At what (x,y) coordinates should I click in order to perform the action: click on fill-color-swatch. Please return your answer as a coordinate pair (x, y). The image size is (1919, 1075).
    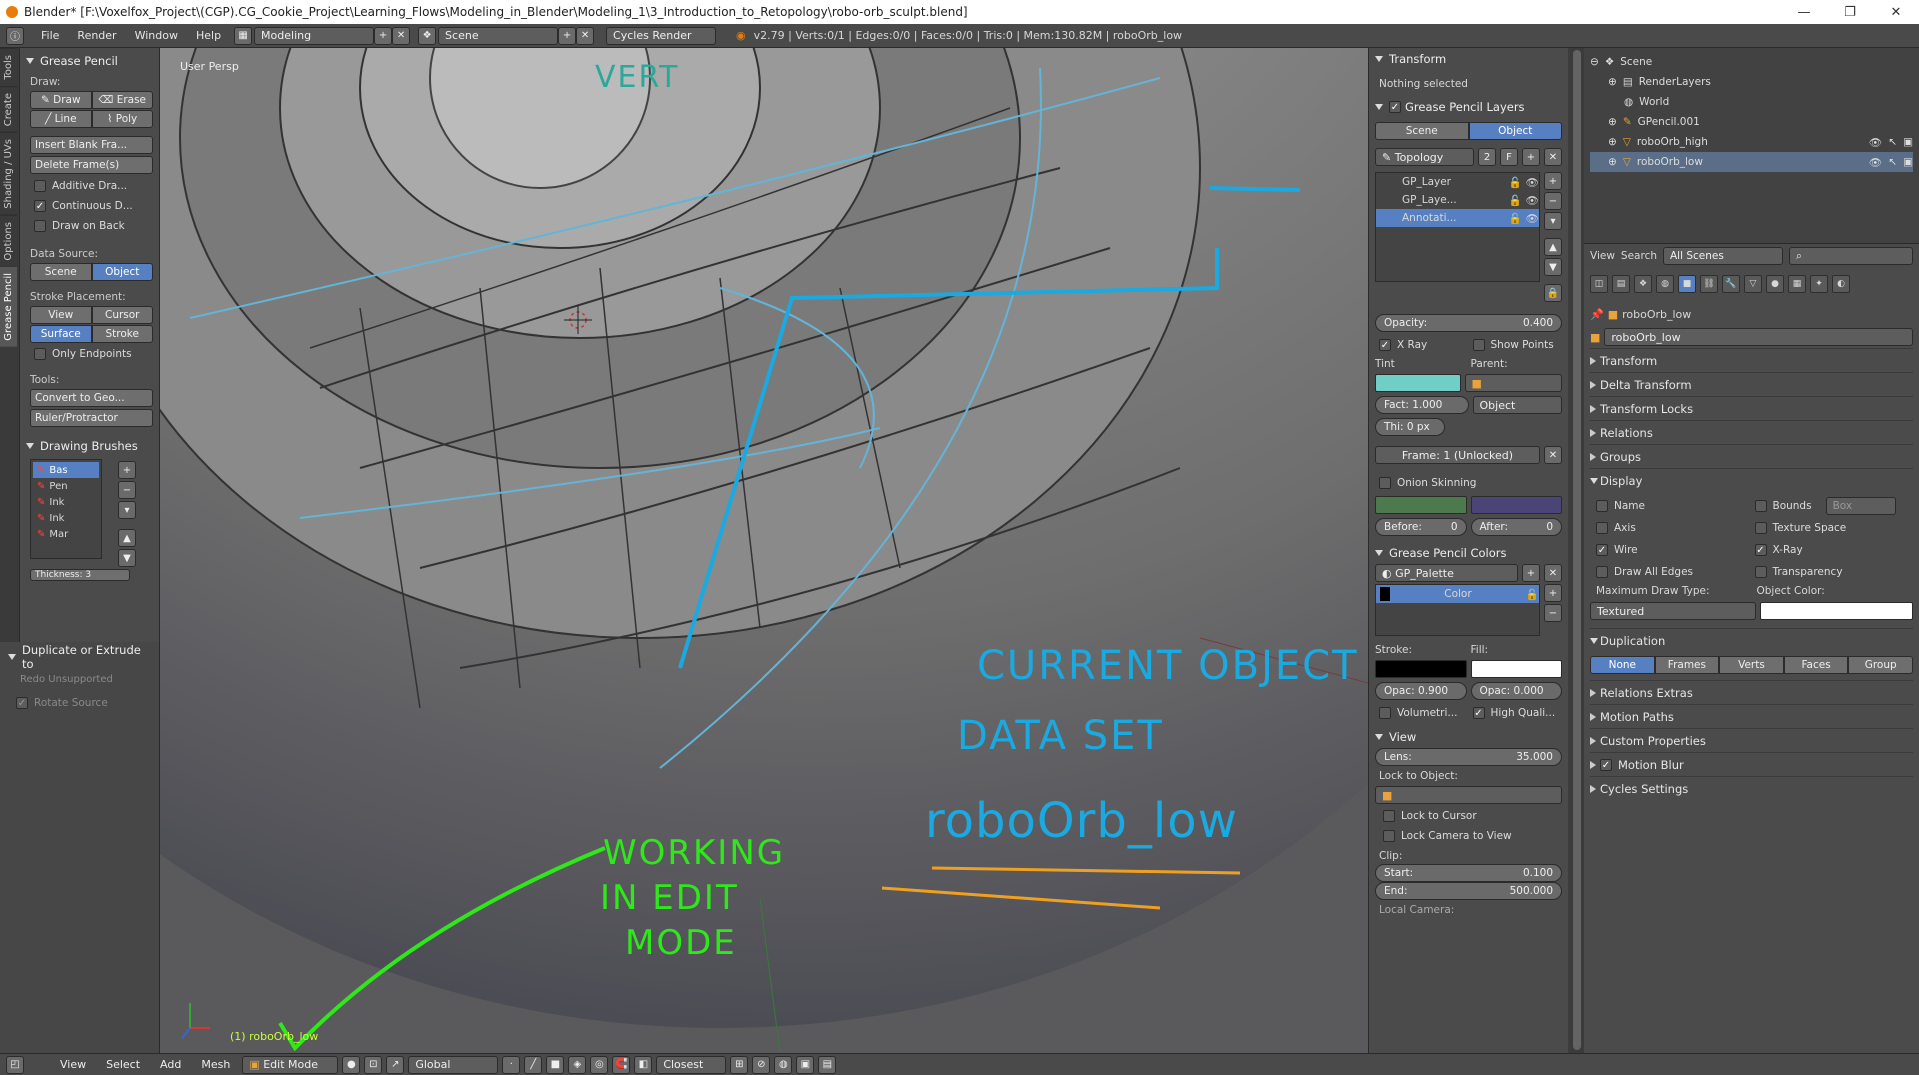
    Looking at the image, I should click on (1516, 669).